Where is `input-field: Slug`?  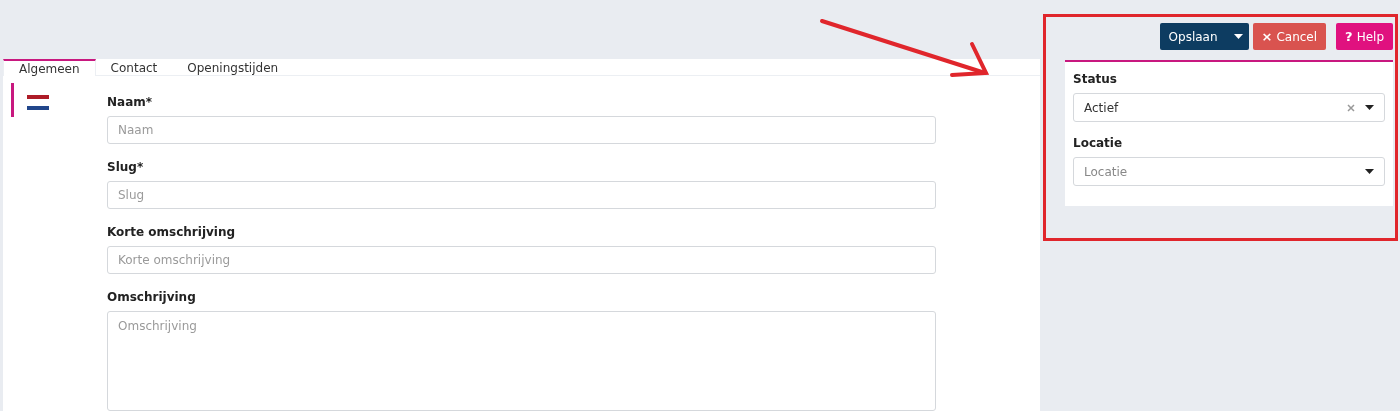
input-field: Slug is located at coordinates (521, 195).